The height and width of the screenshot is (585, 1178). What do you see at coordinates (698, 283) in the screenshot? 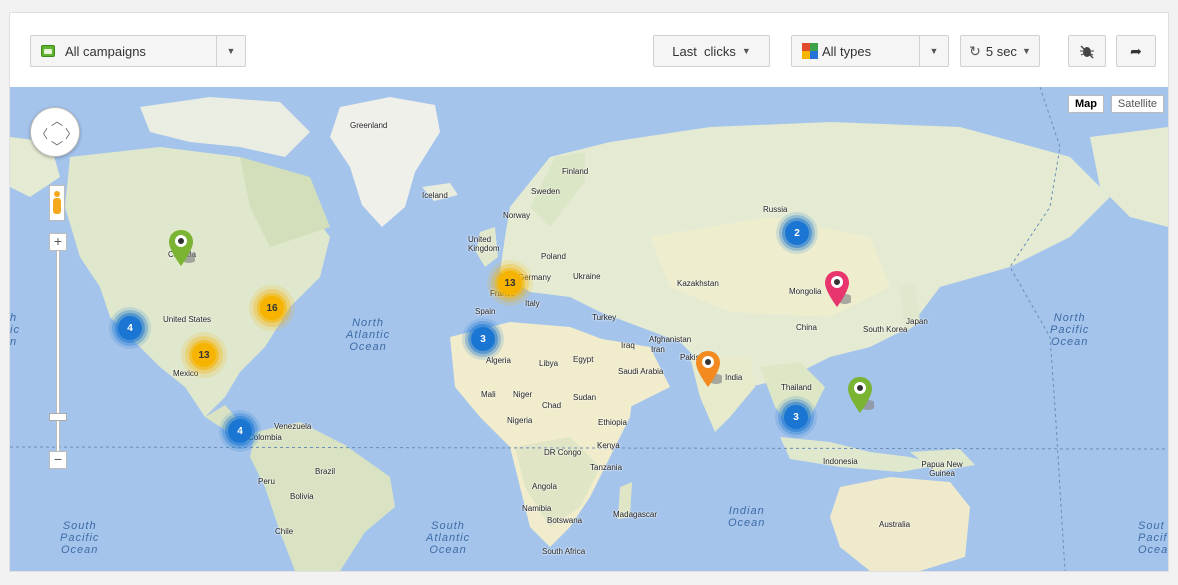
I see `country-label: Kazakhstan` at bounding box center [698, 283].